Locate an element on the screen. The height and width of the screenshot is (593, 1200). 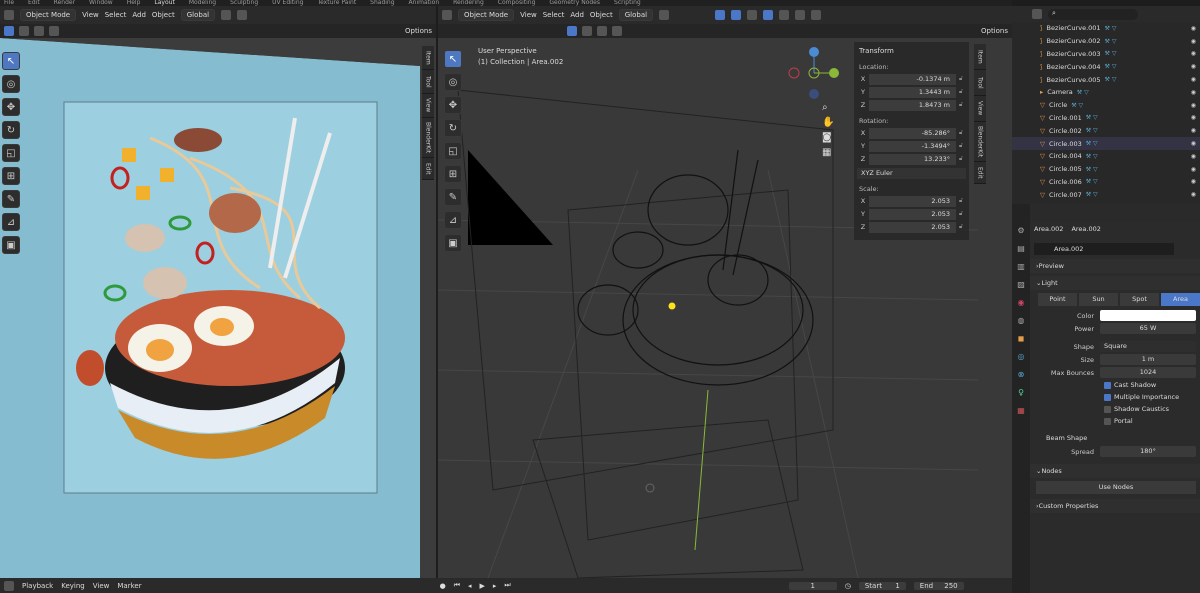
multiple-importance-checkbox: Multiple Importance is located at coordinates (1115, 397).